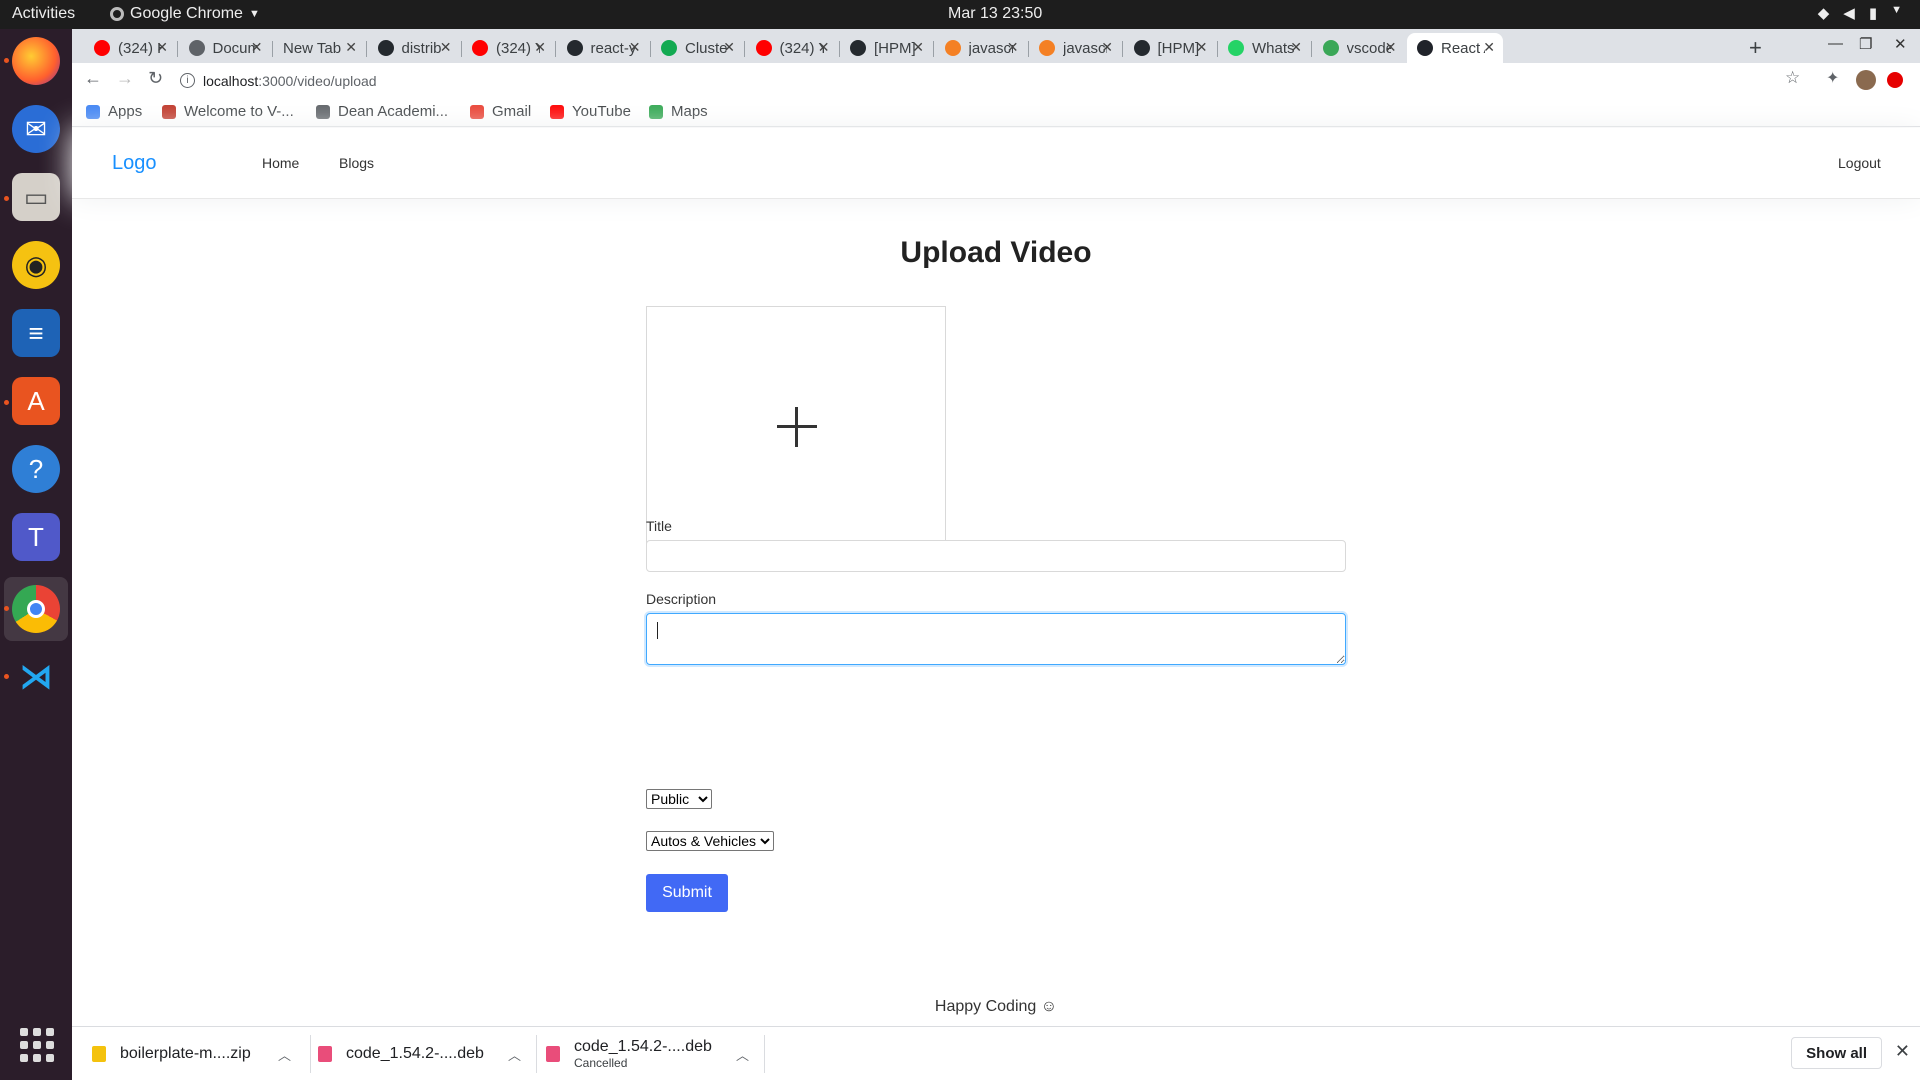 The image size is (1920, 1080). I want to click on reload-icon: ↻, so click(155, 78).